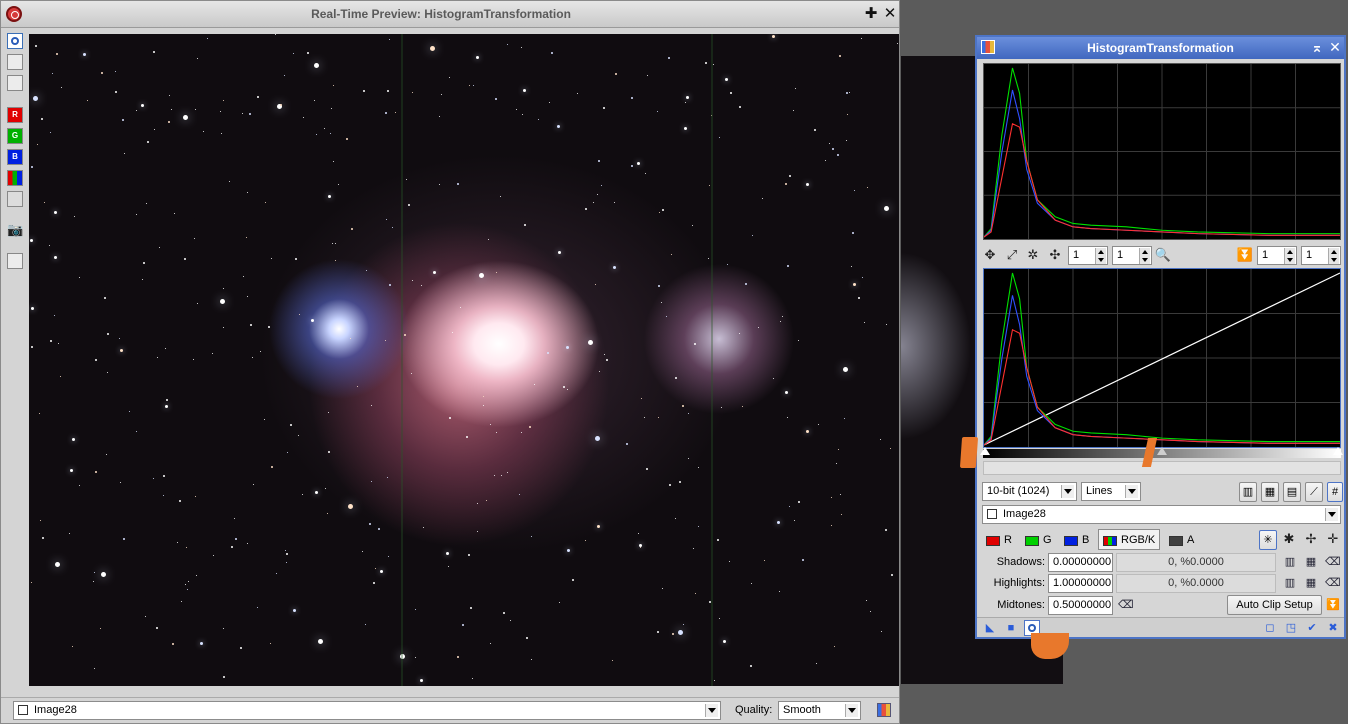 This screenshot has height=724, width=1348. I want to click on show-clipped-icon: ▤, so click(1292, 492).